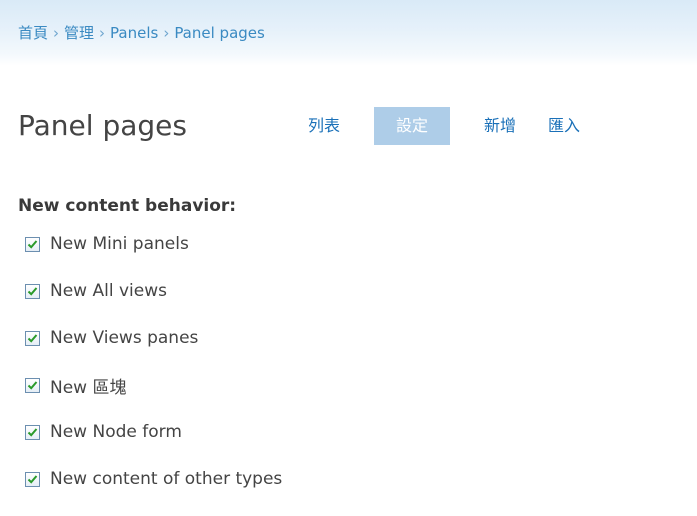 The image size is (697, 516). Describe the element at coordinates (564, 126) in the screenshot. I see `tab-import: 匯入` at that location.